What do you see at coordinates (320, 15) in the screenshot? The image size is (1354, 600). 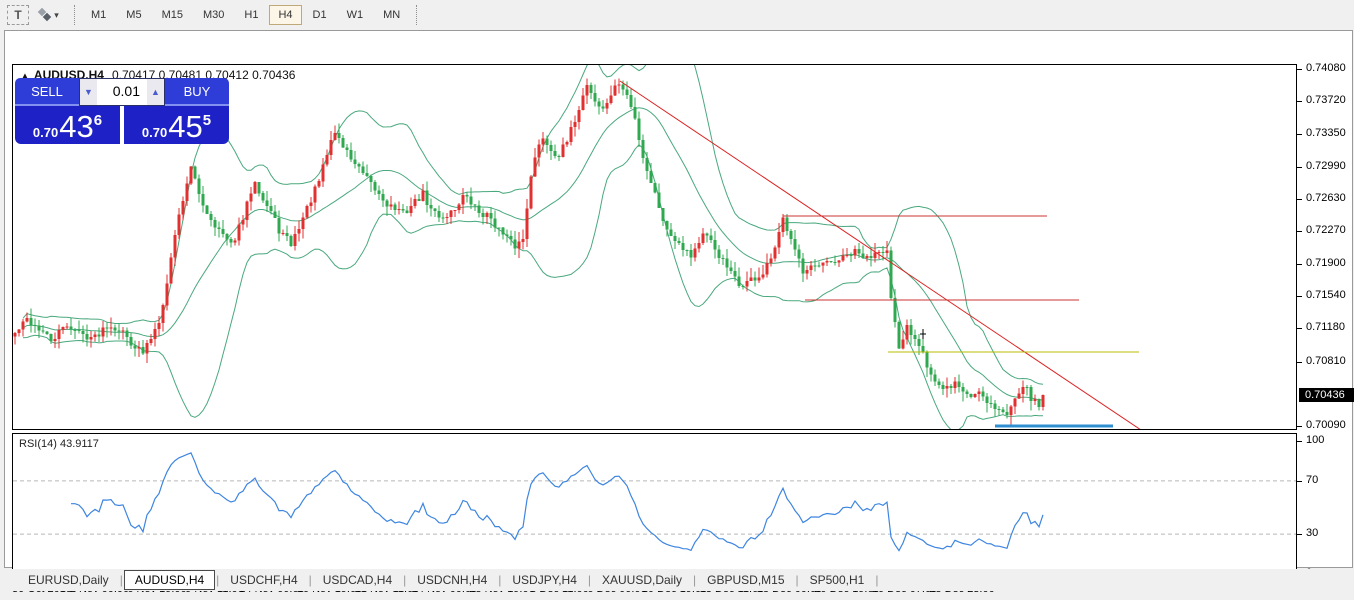 I see `timeframe-button-d1: D1` at bounding box center [320, 15].